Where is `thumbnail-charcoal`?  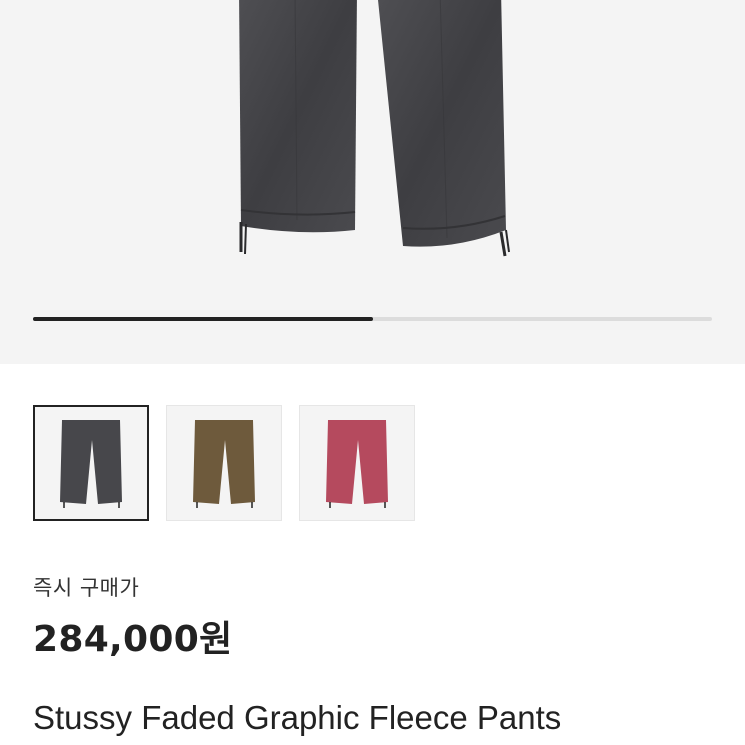 thumbnail-charcoal is located at coordinates (91, 463).